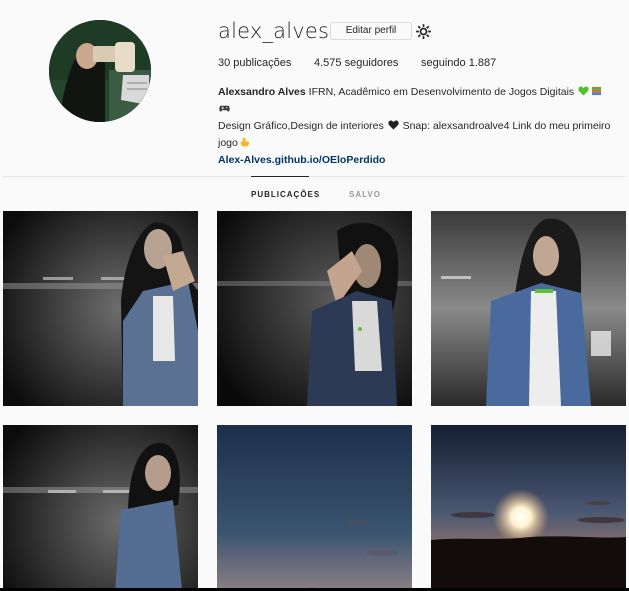 Image resolution: width=629 pixels, height=591 pixels. What do you see at coordinates (423, 31) in the screenshot?
I see `gear-icon` at bounding box center [423, 31].